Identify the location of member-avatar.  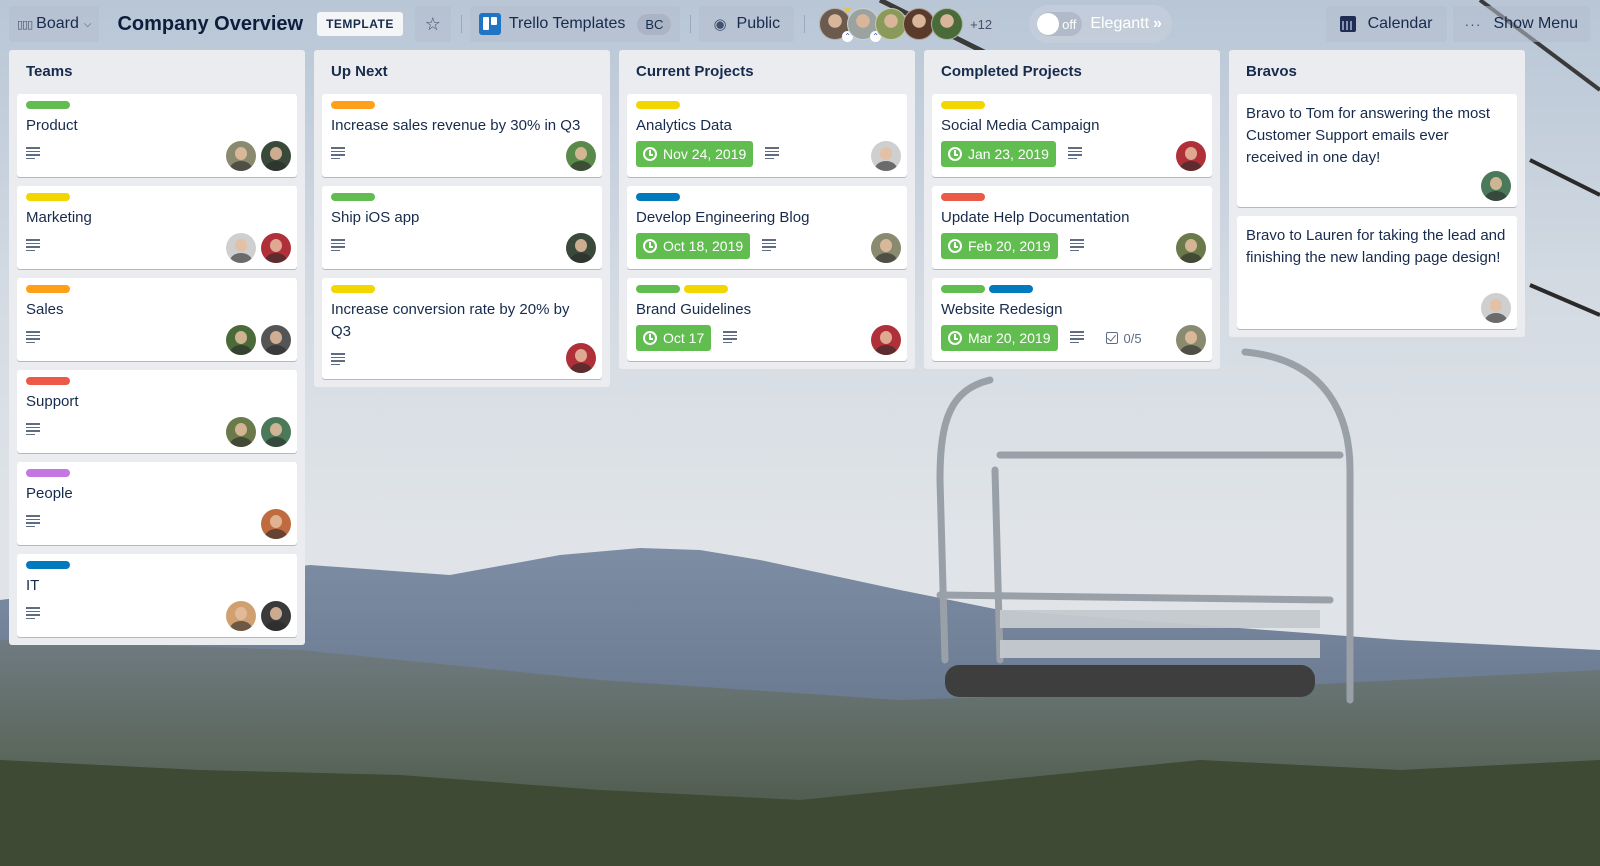
(947, 24).